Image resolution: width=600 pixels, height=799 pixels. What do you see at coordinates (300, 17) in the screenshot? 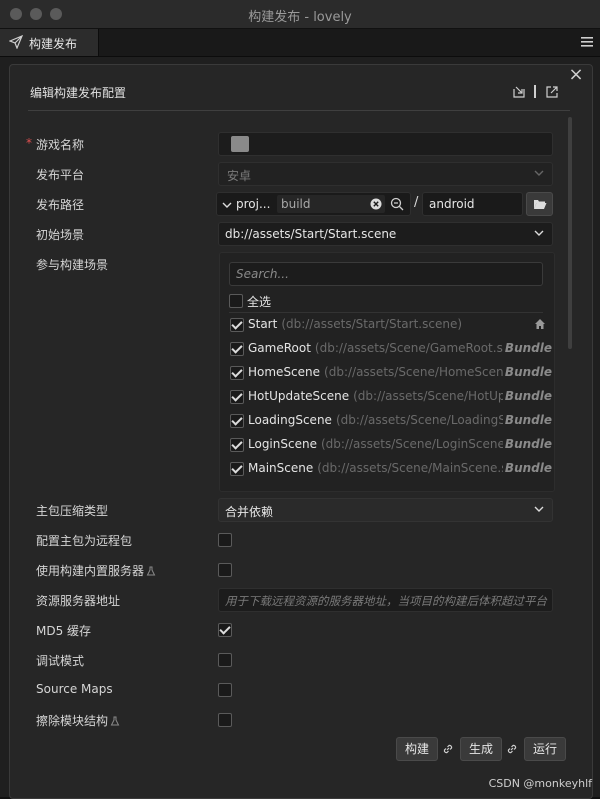
I see `window-title: 构建发布 - lovely` at bounding box center [300, 17].